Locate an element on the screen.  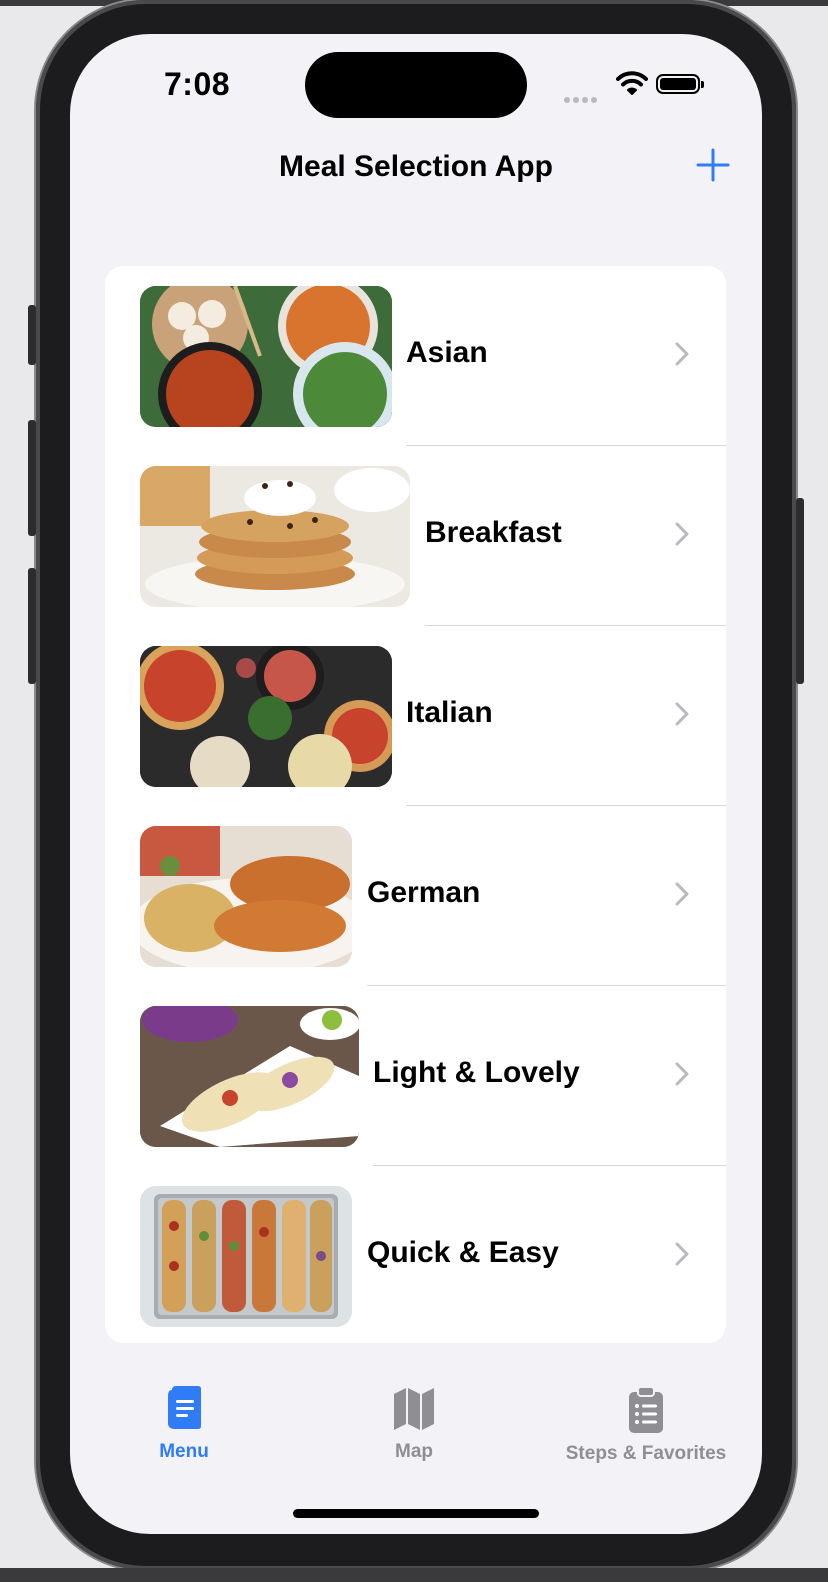
nav-title: Meal Selection App is located at coordinates (416, 166).